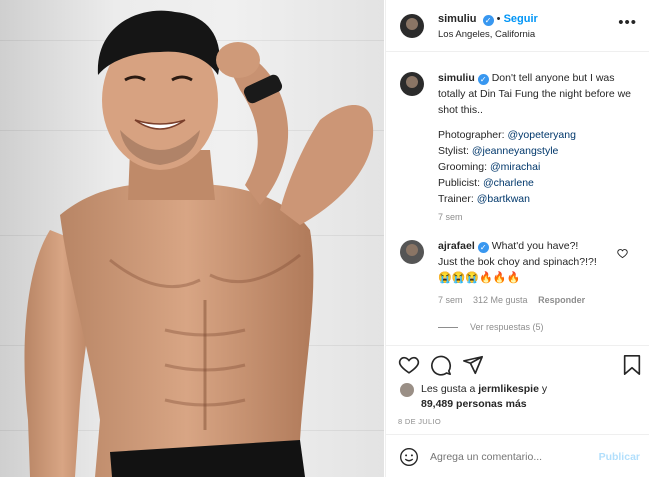  What do you see at coordinates (632, 365) in the screenshot?
I see `save-bookmark-icon` at bounding box center [632, 365].